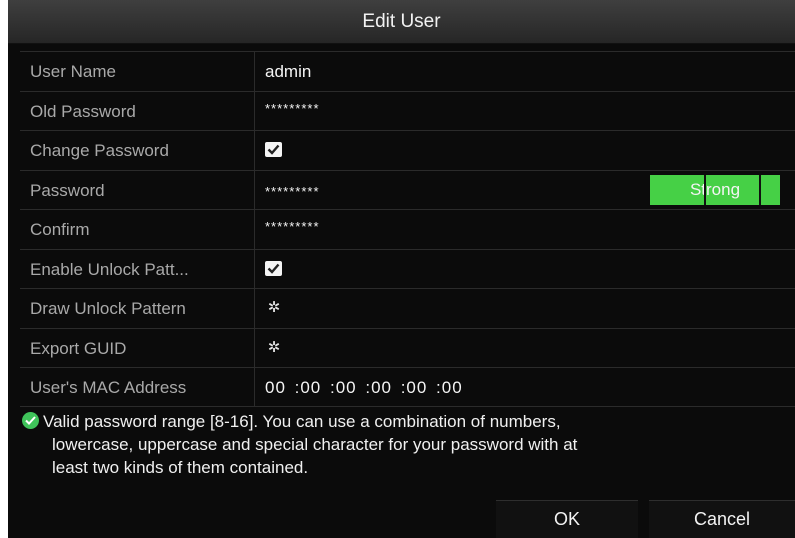  Describe the element at coordinates (525, 111) in the screenshot. I see `old-password-field: *********` at that location.